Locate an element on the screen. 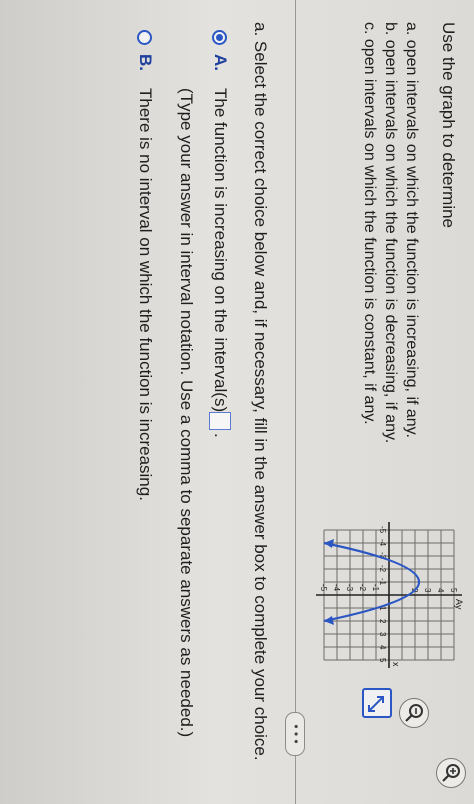  y-tick: -2 is located at coordinates (362, 588).